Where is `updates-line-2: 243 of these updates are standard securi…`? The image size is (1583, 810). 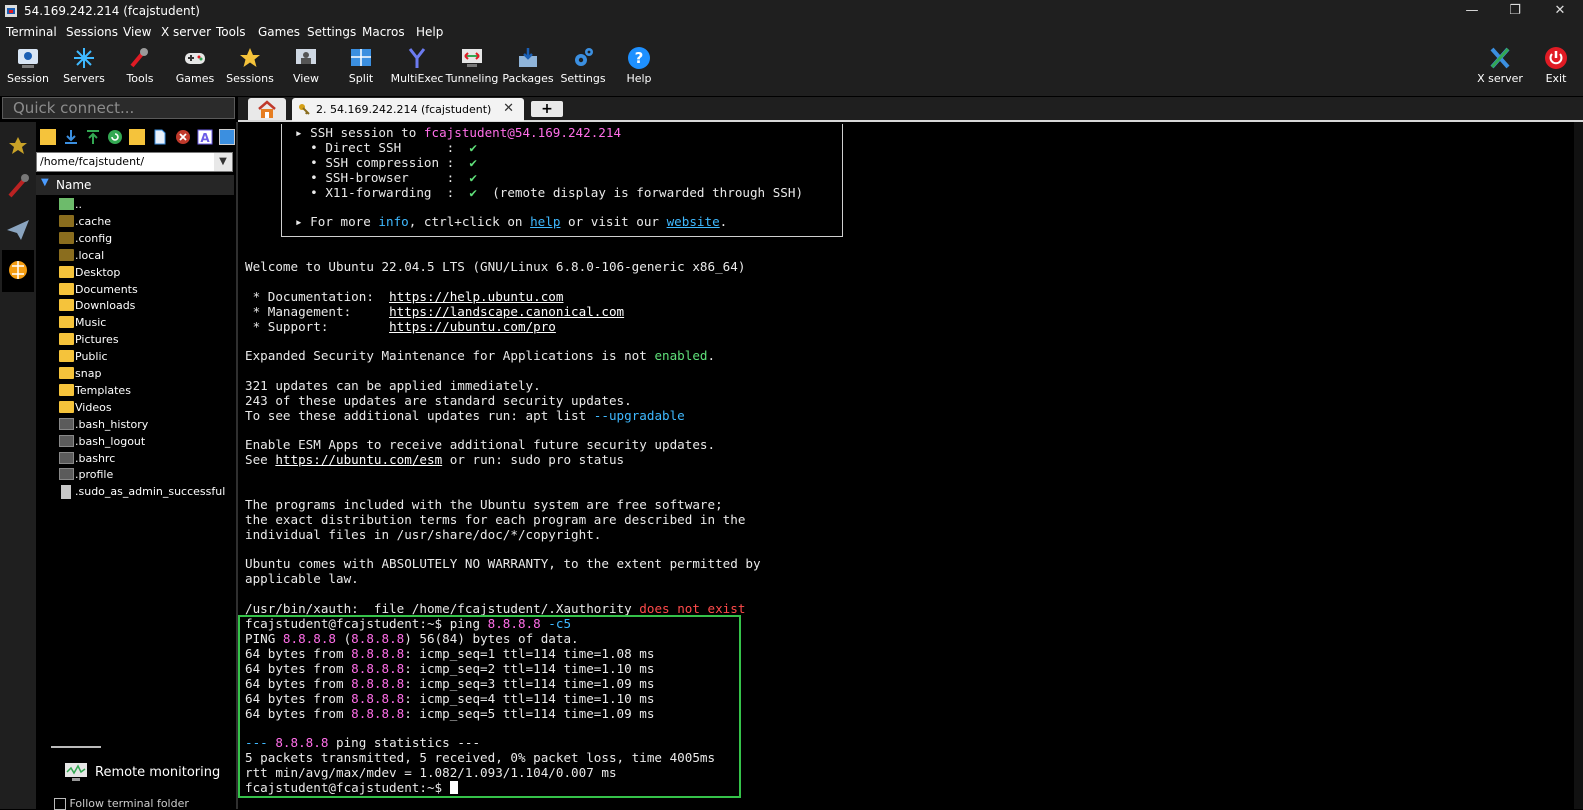
updates-line-2: 243 of these updates are standard securi… is located at coordinates (438, 400).